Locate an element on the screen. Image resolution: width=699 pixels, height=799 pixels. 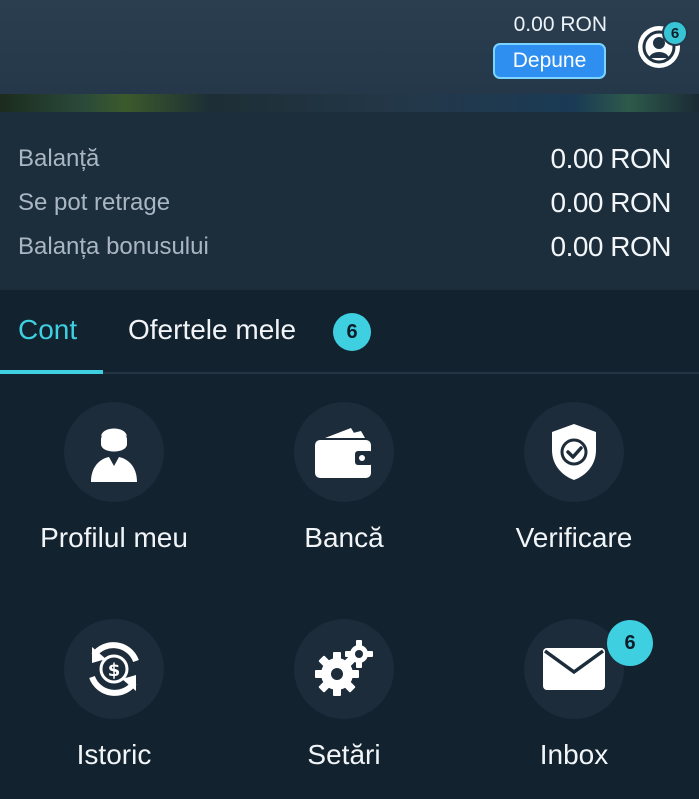
header-balance: 0.00 RON is located at coordinates (560, 24).